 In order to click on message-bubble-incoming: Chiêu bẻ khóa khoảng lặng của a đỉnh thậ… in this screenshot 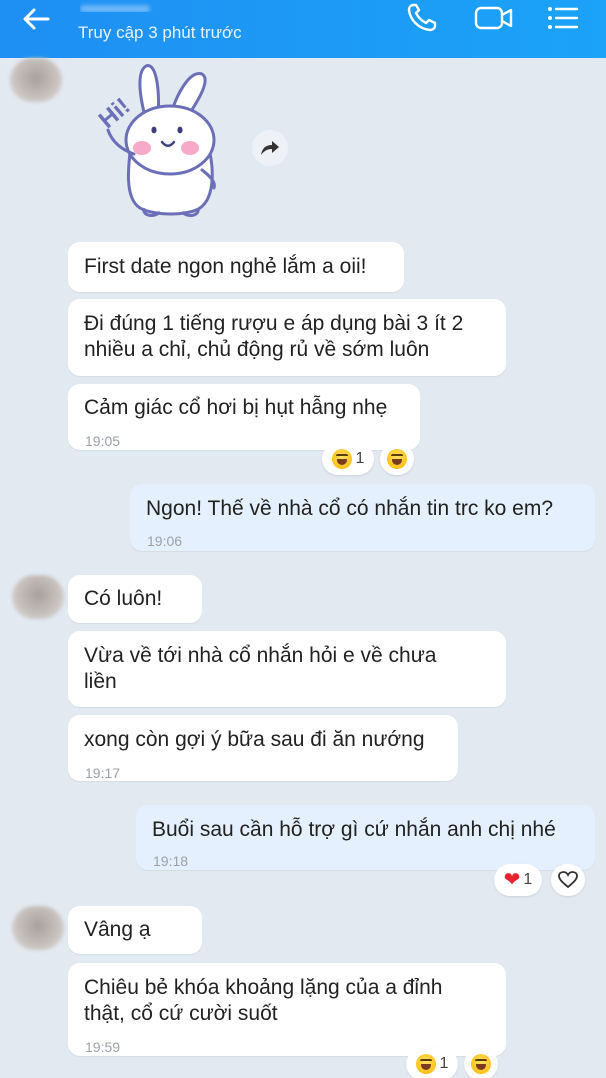, I will do `click(287, 1009)`.